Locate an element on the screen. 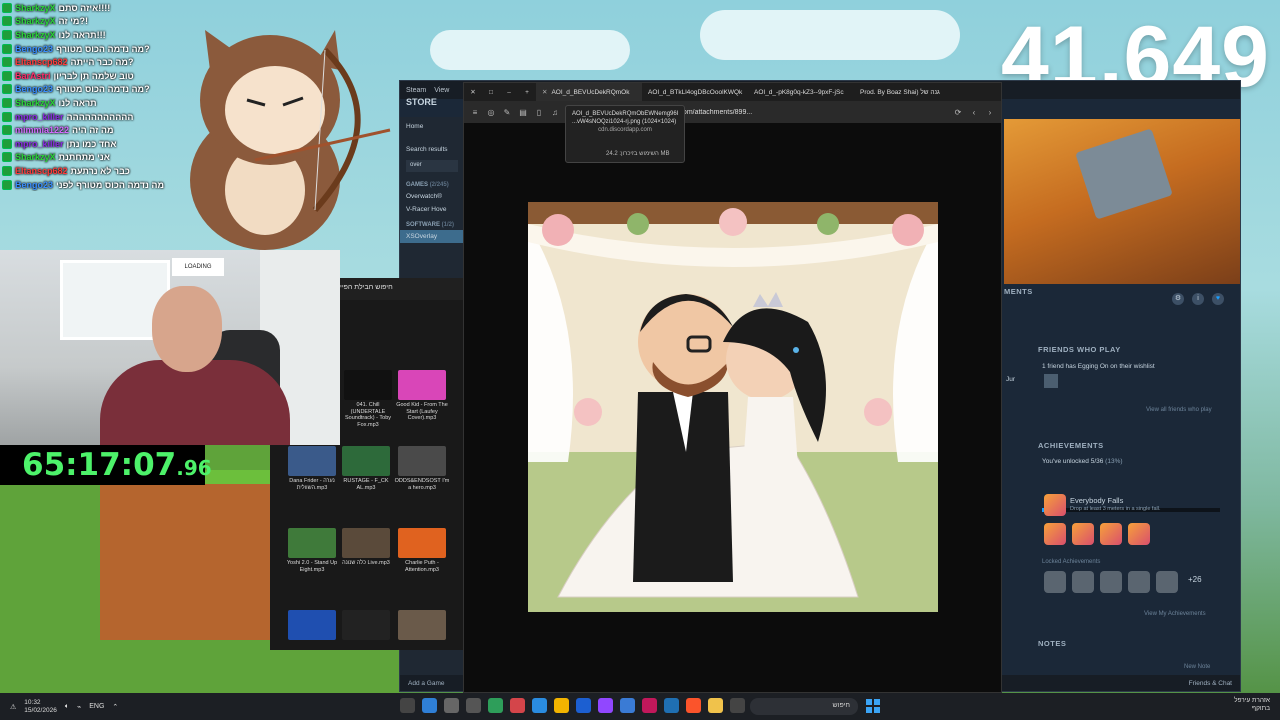 This screenshot has height=720, width=1280. volume-icon: 🔈︎ is located at coordinates (67, 707).